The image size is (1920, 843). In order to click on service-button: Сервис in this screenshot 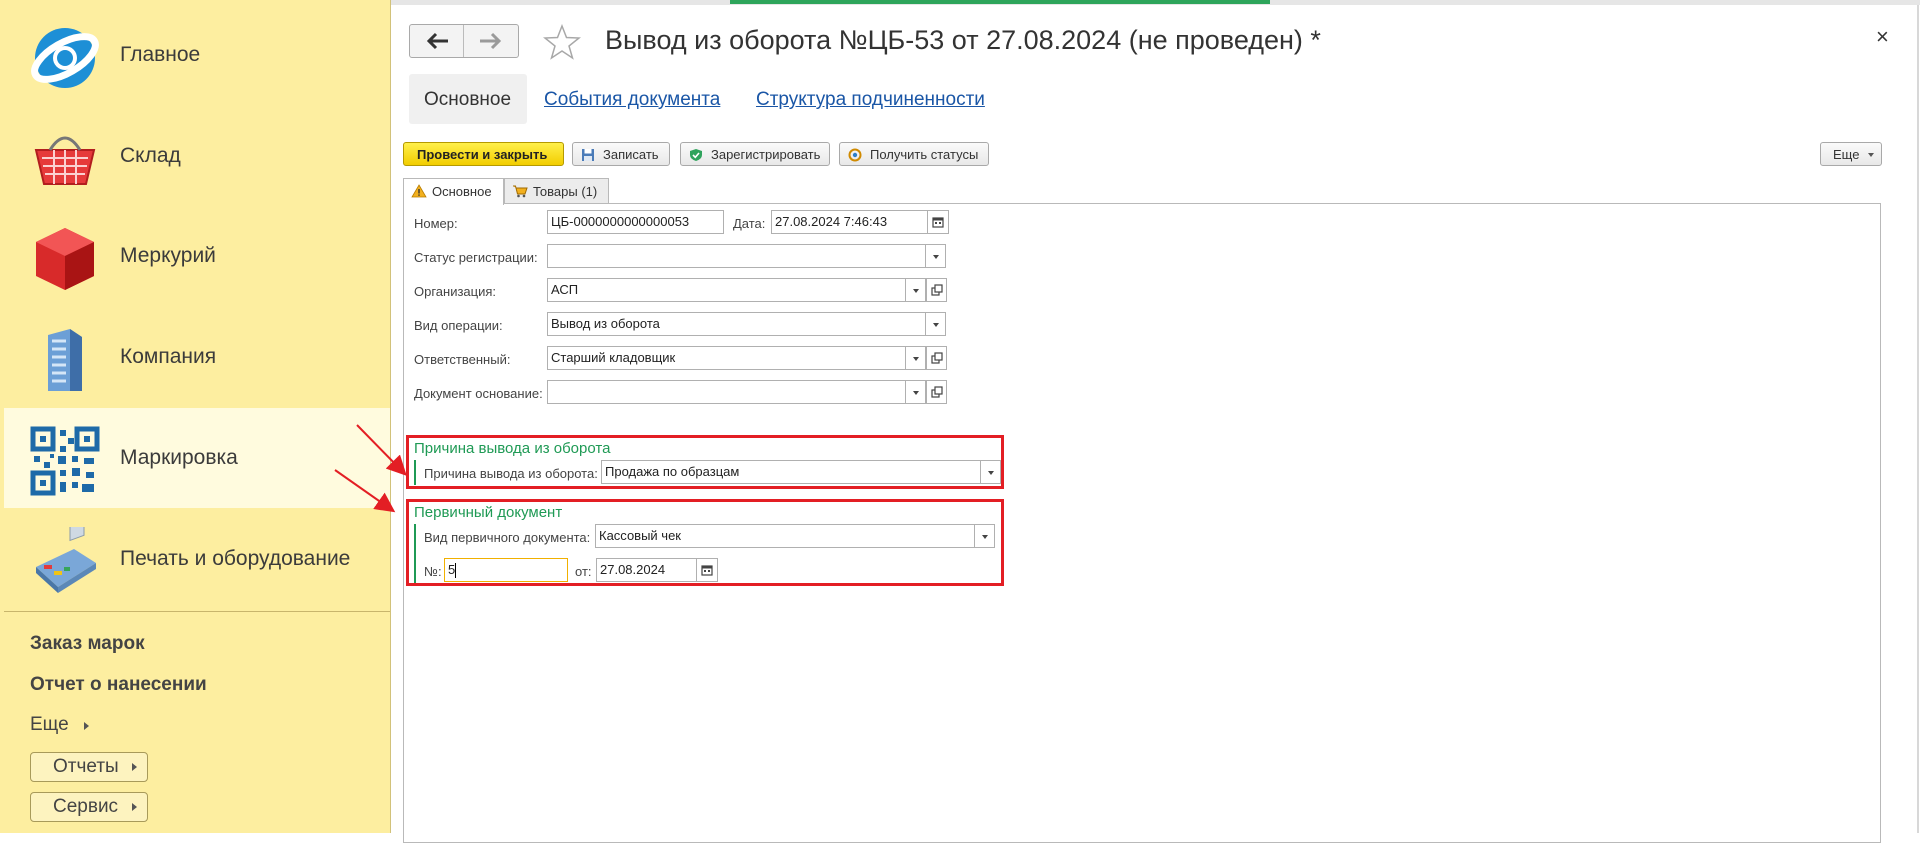, I will do `click(89, 807)`.